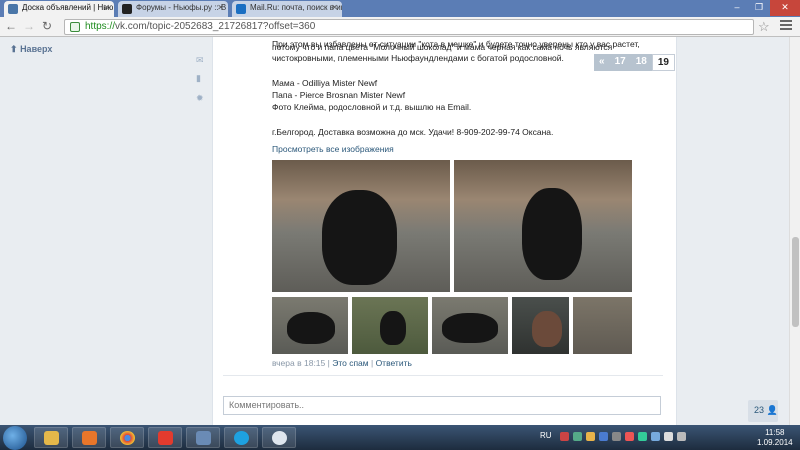 Image resolution: width=800 pixels, height=450 pixels. I want to click on minimize-icon: –, so click(737, 8).